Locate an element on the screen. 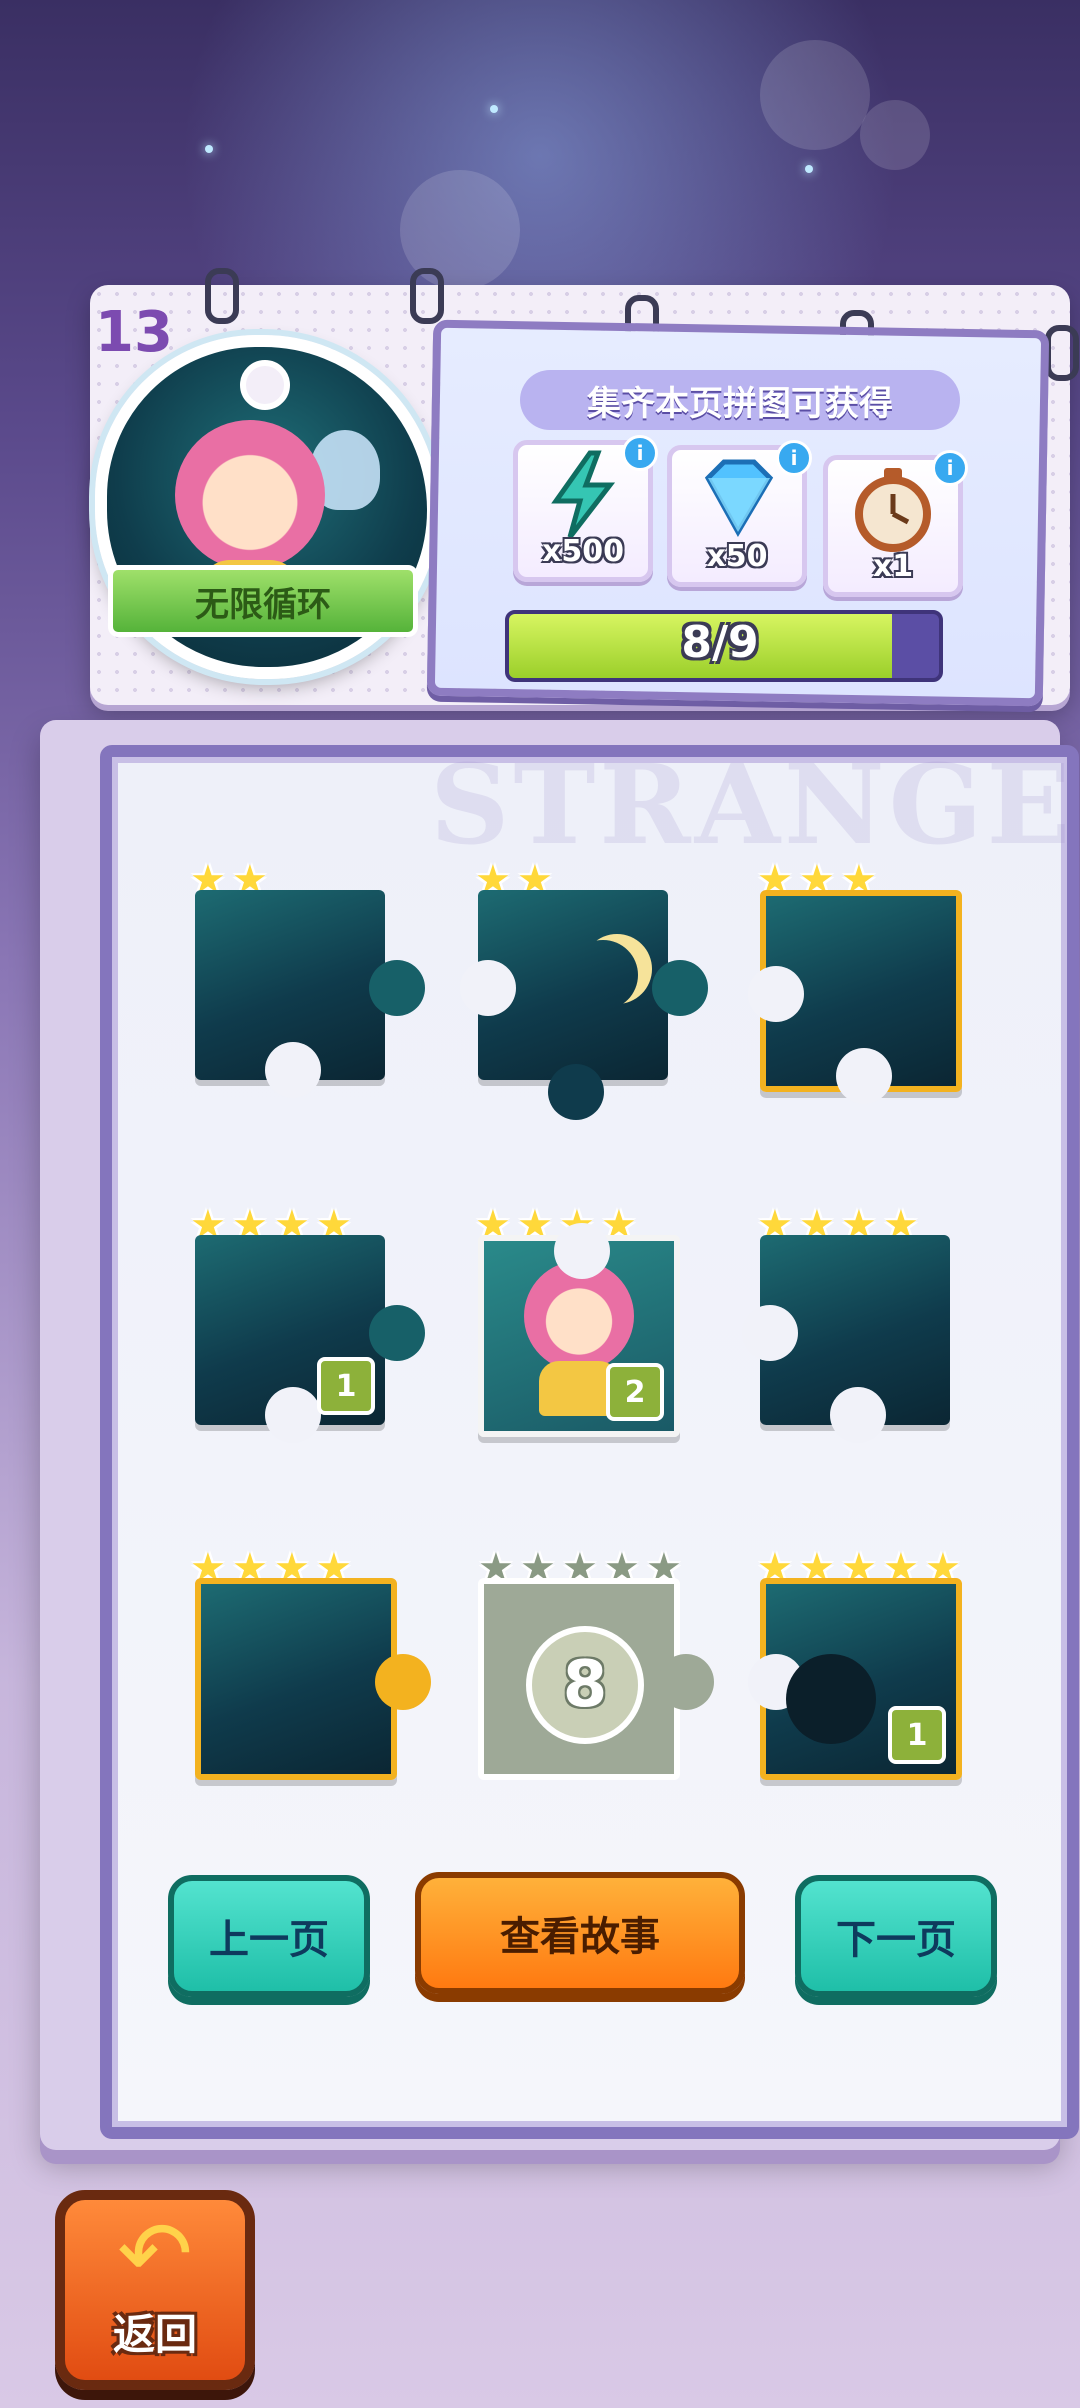 This screenshot has width=1080, height=2408. reward-count: x500 is located at coordinates (583, 551).